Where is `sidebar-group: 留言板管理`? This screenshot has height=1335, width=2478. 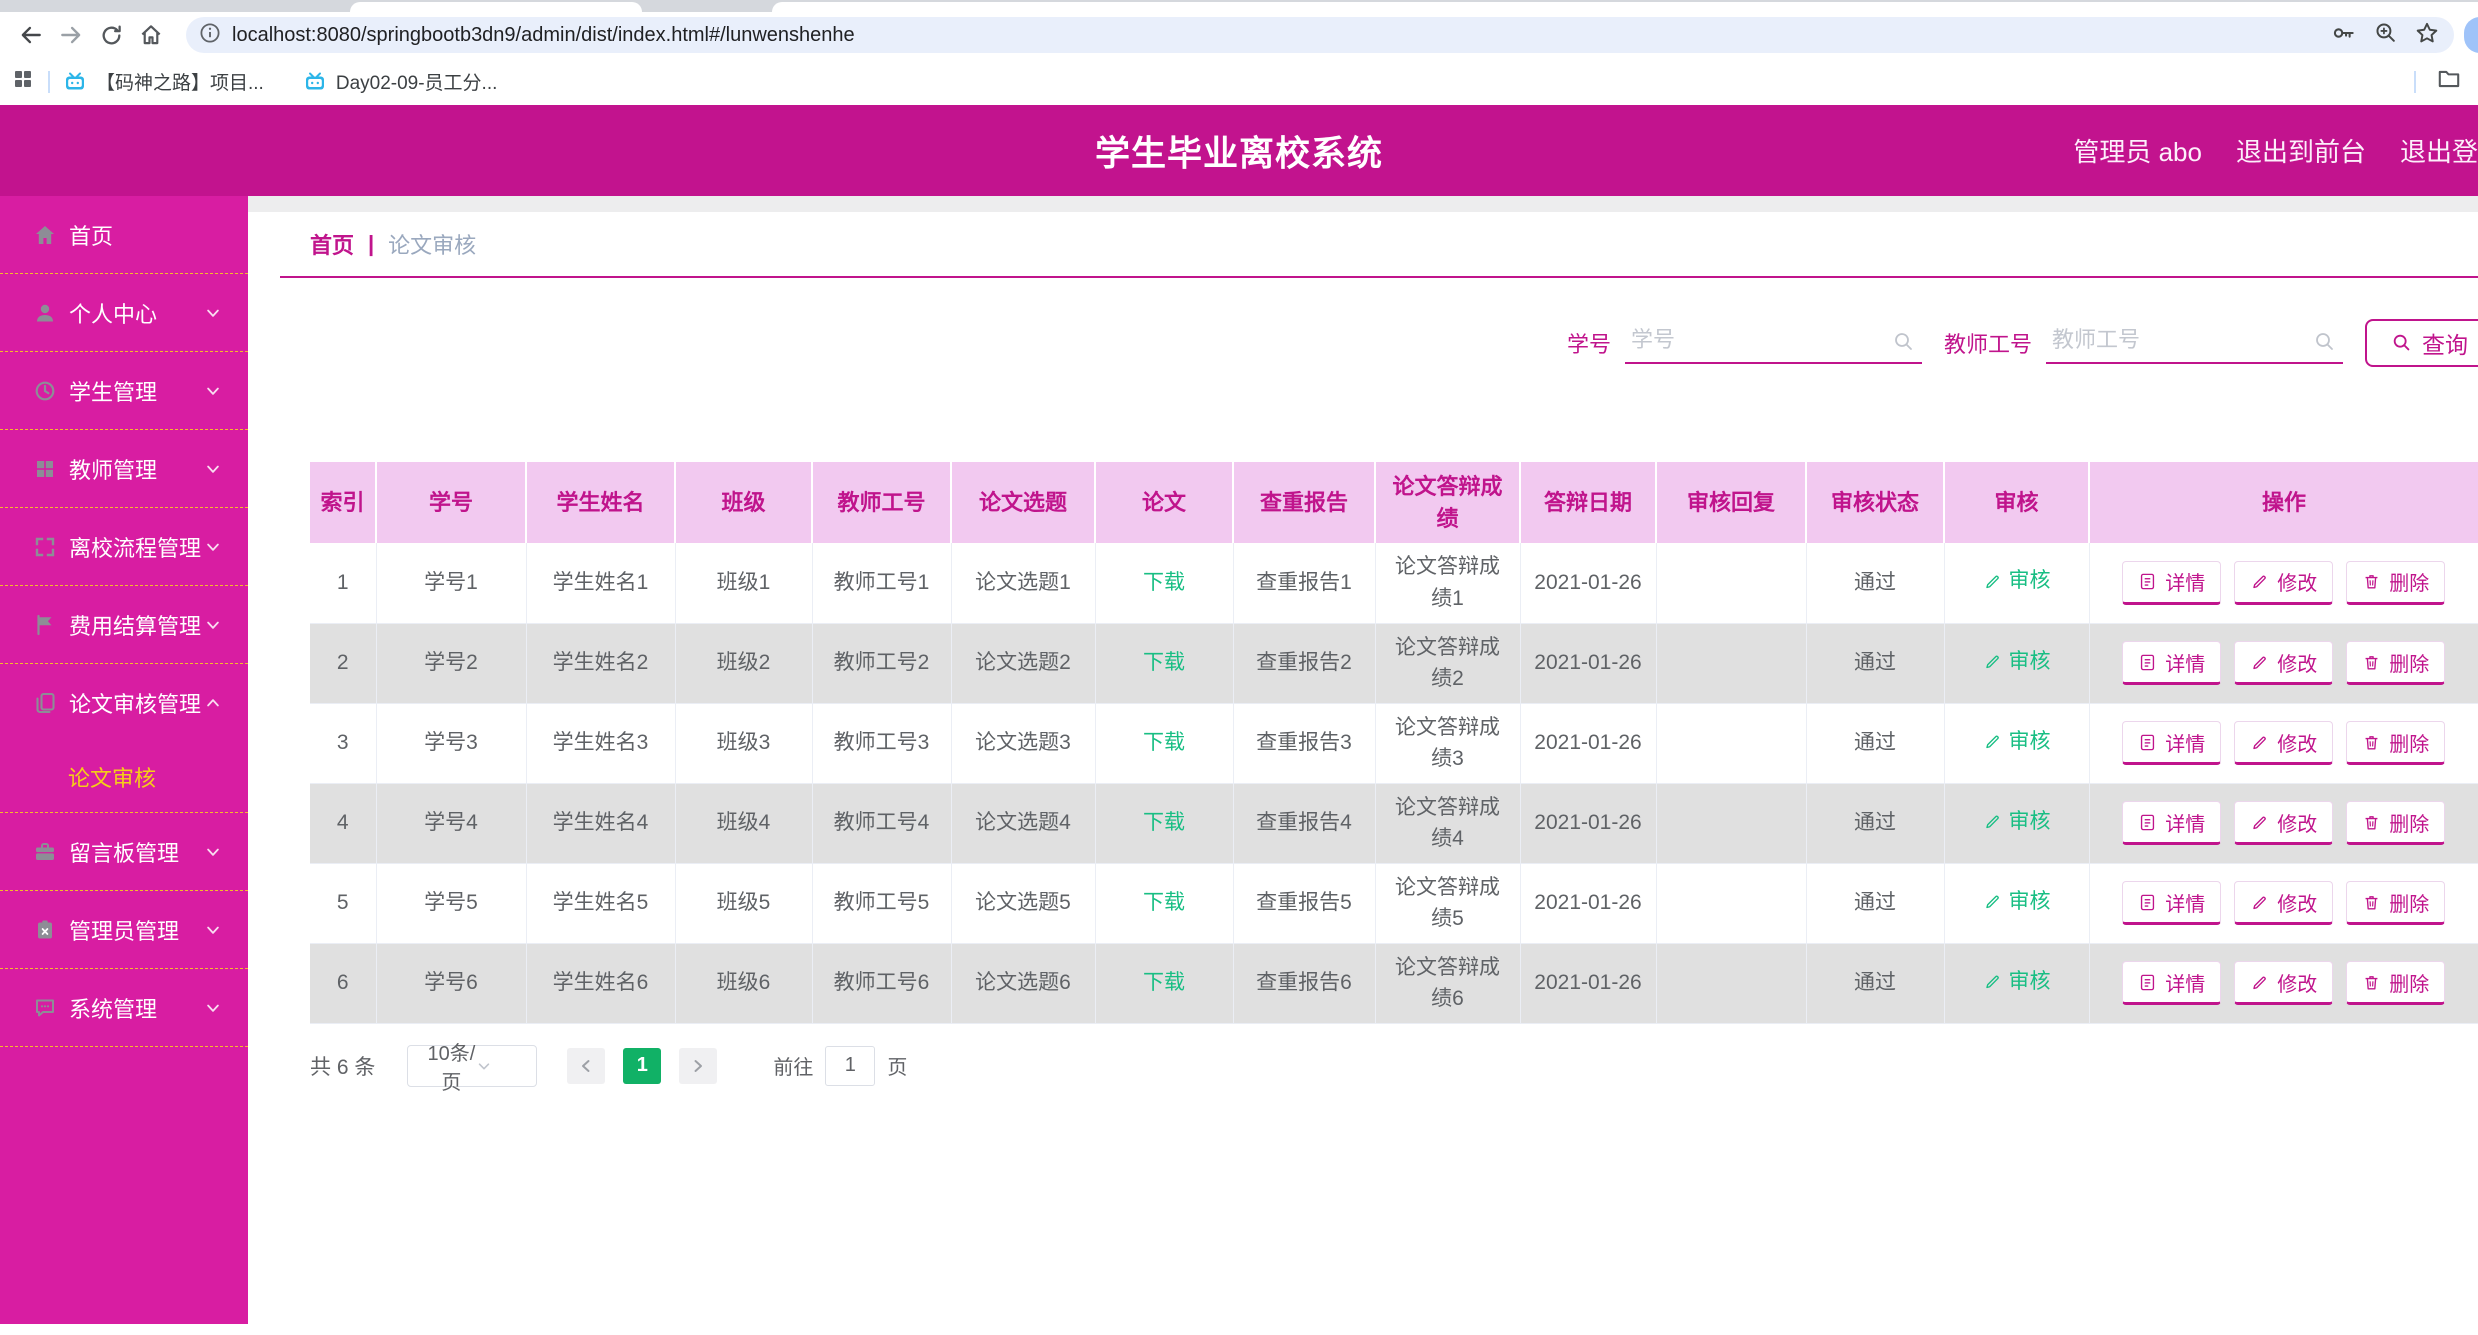 sidebar-group: 留言板管理 is located at coordinates (124, 852).